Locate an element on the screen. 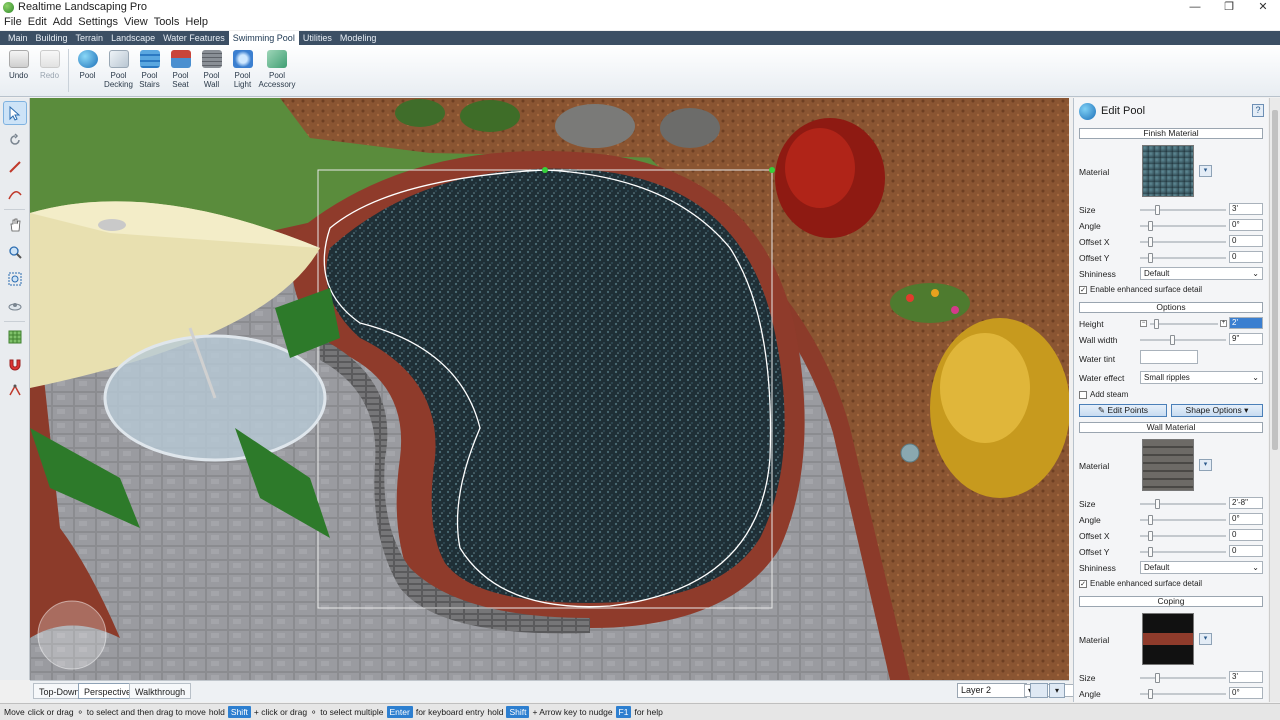 Image resolution: width=1280 pixels, height=720 pixels. mouse-icon: ⚬ is located at coordinates (80, 711).